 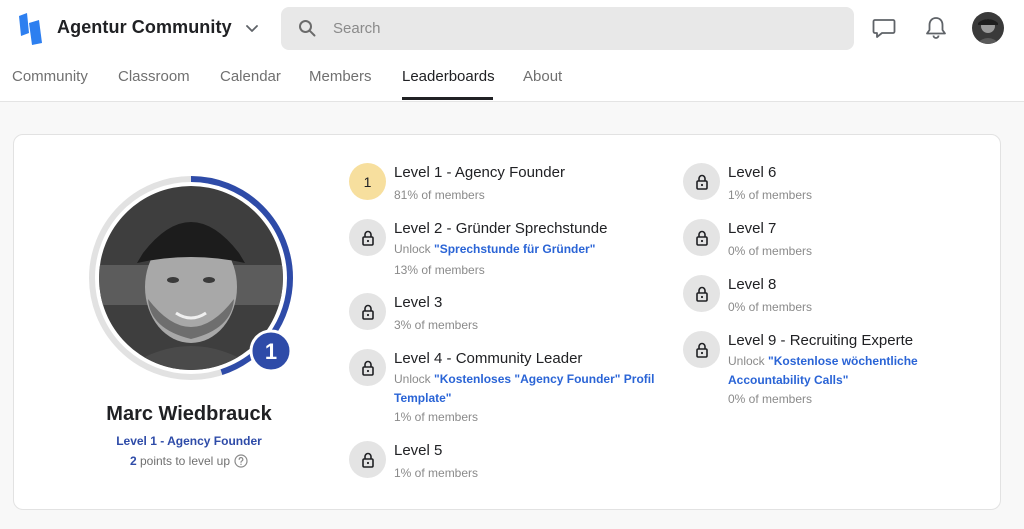 What do you see at coordinates (752, 172) in the screenshot?
I see `level-title: Level 6` at bounding box center [752, 172].